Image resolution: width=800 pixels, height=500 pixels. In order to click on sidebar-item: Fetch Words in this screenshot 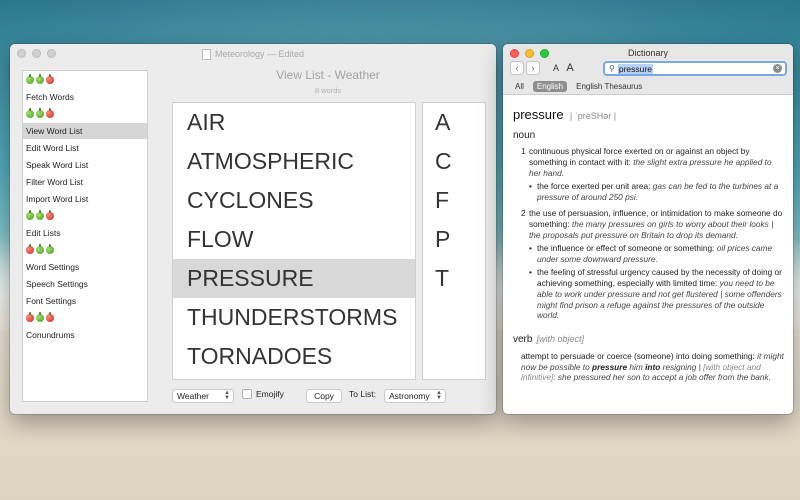, I will do `click(85, 97)`.